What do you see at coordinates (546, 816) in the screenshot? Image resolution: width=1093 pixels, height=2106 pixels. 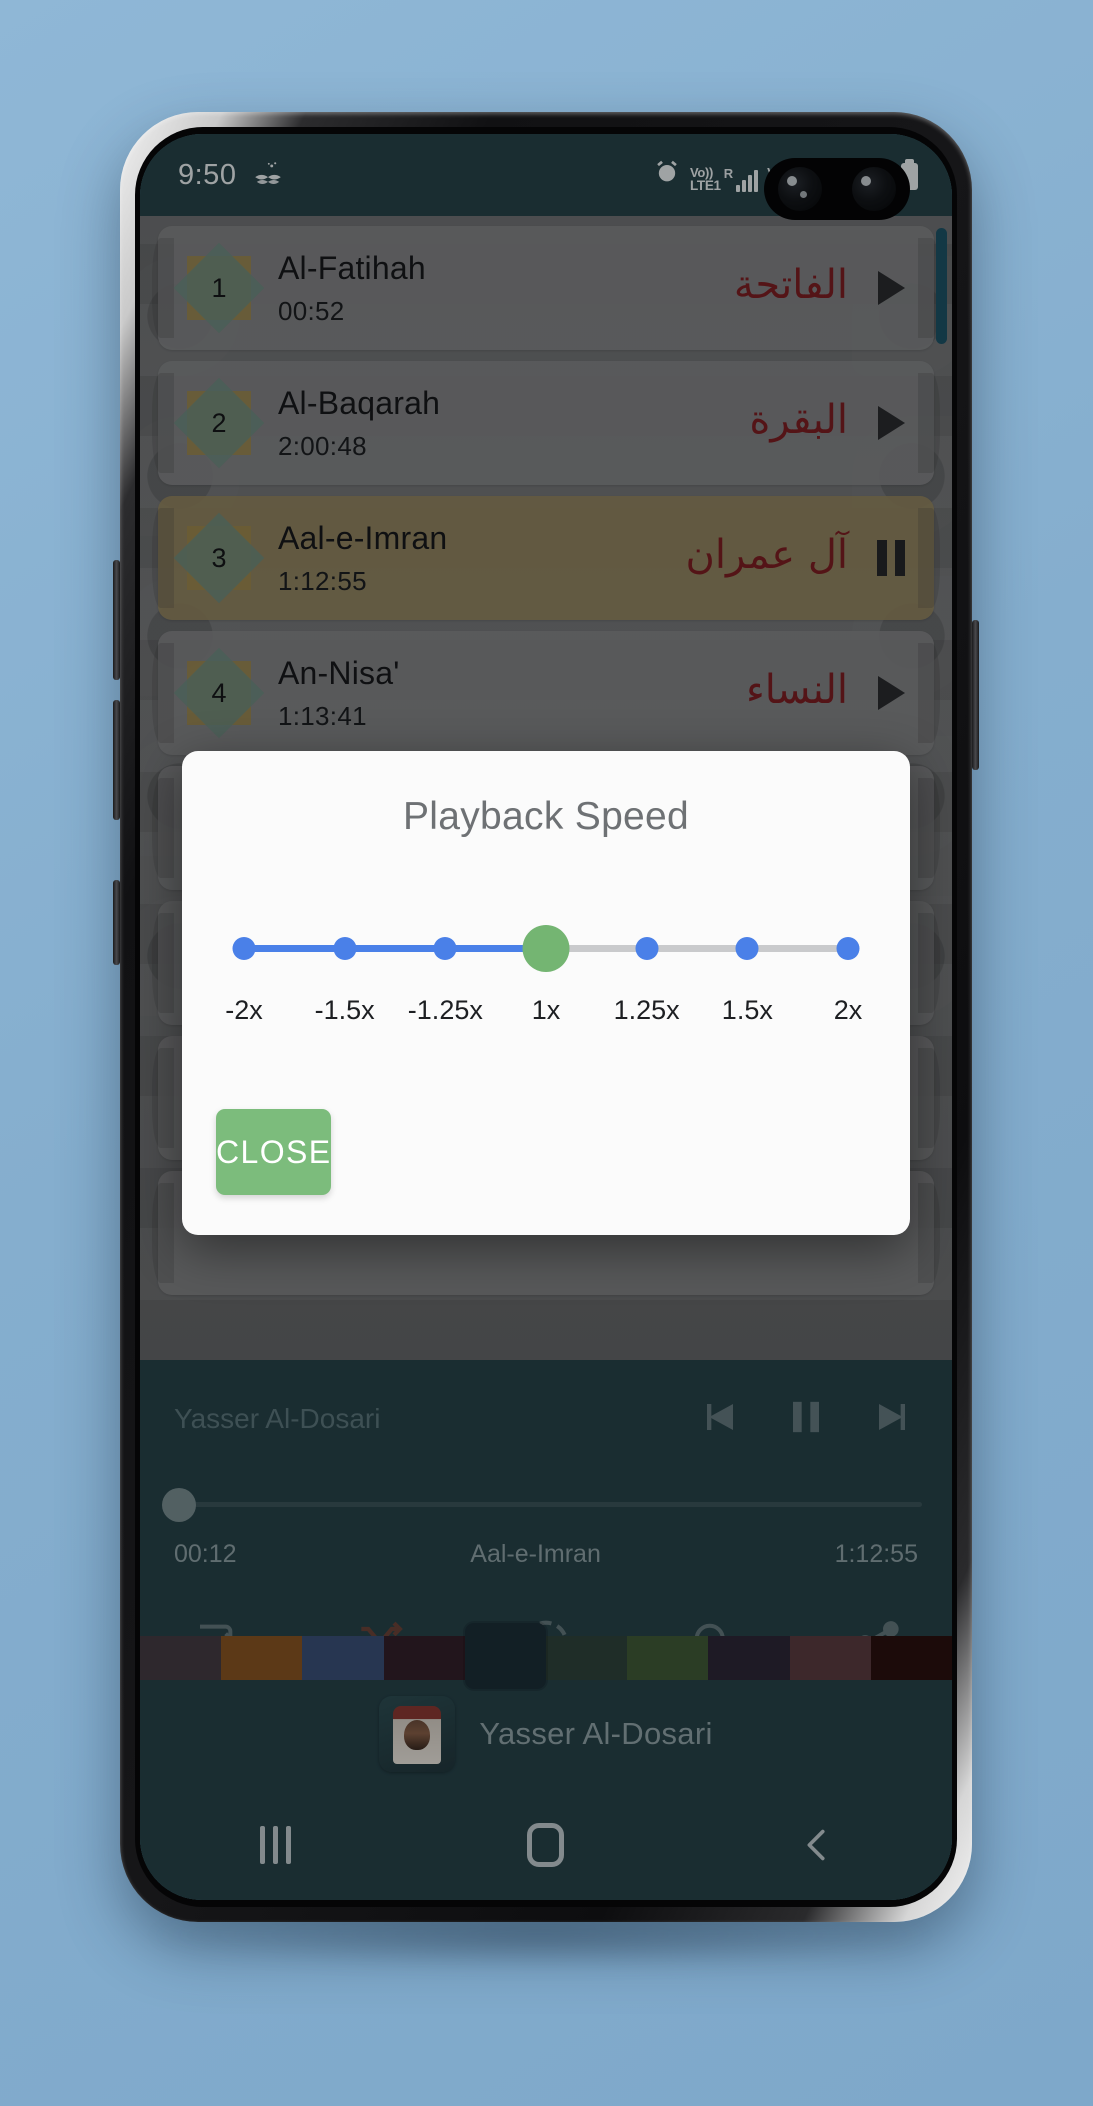 I see `dialog-title: Playback Speed` at bounding box center [546, 816].